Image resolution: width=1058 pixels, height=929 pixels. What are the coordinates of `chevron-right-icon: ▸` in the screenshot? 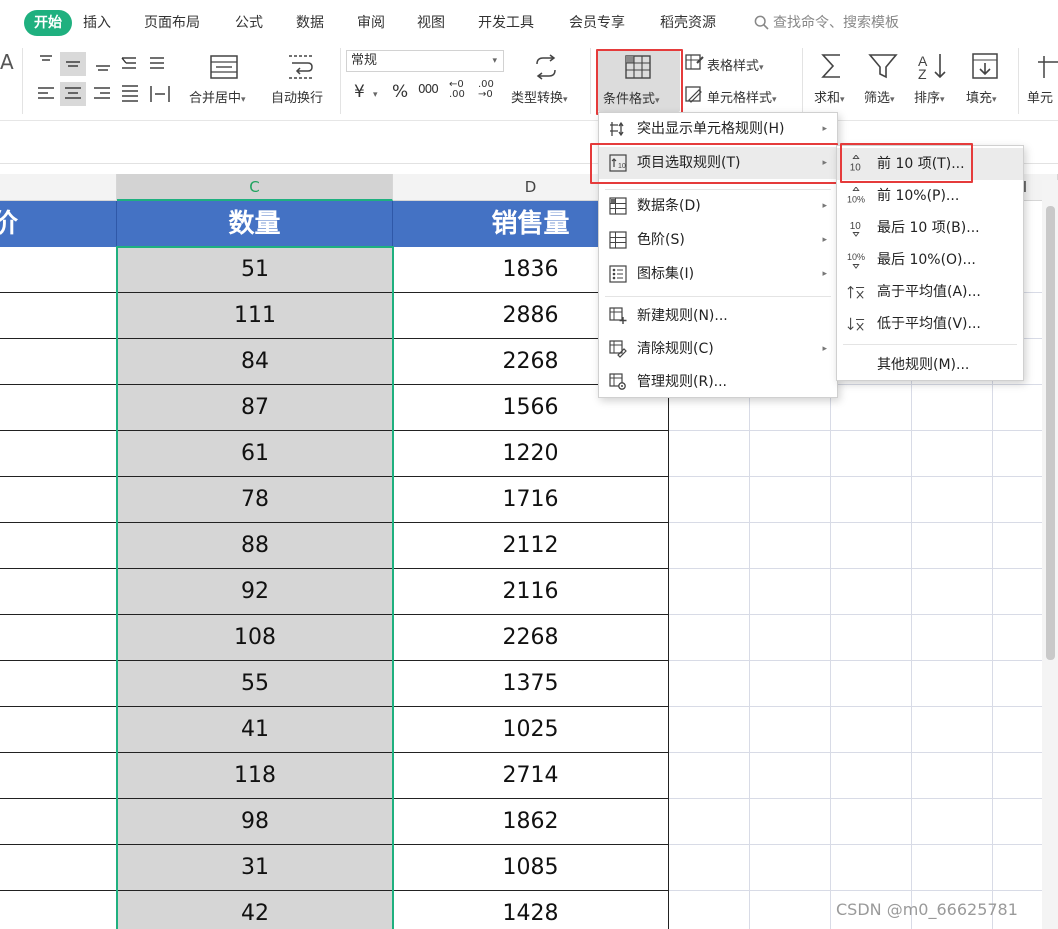 It's located at (824, 349).